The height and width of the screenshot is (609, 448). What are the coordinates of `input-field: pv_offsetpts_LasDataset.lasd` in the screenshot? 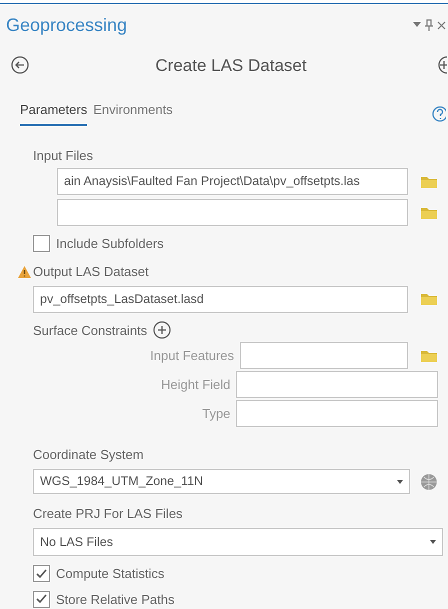 It's located at (220, 299).